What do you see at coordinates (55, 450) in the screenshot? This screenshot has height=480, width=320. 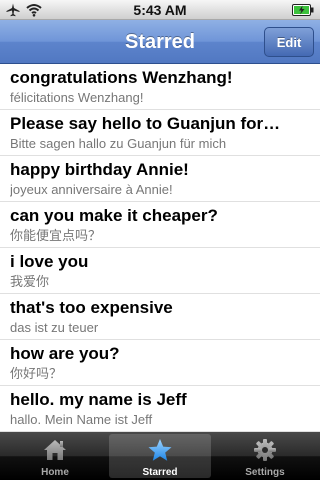 I see `home-icon` at bounding box center [55, 450].